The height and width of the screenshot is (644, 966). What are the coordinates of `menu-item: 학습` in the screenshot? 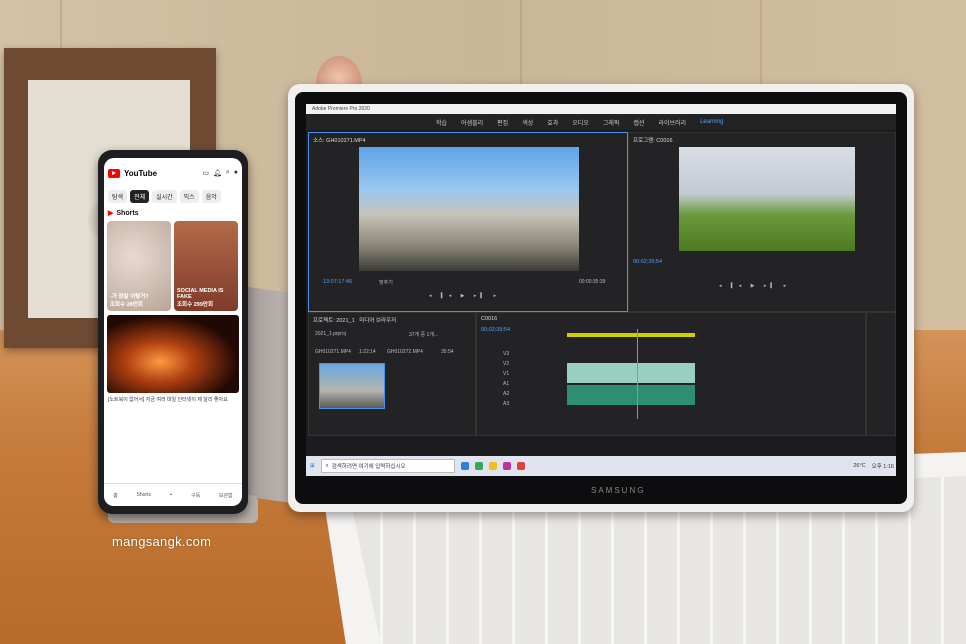 It's located at (441, 122).